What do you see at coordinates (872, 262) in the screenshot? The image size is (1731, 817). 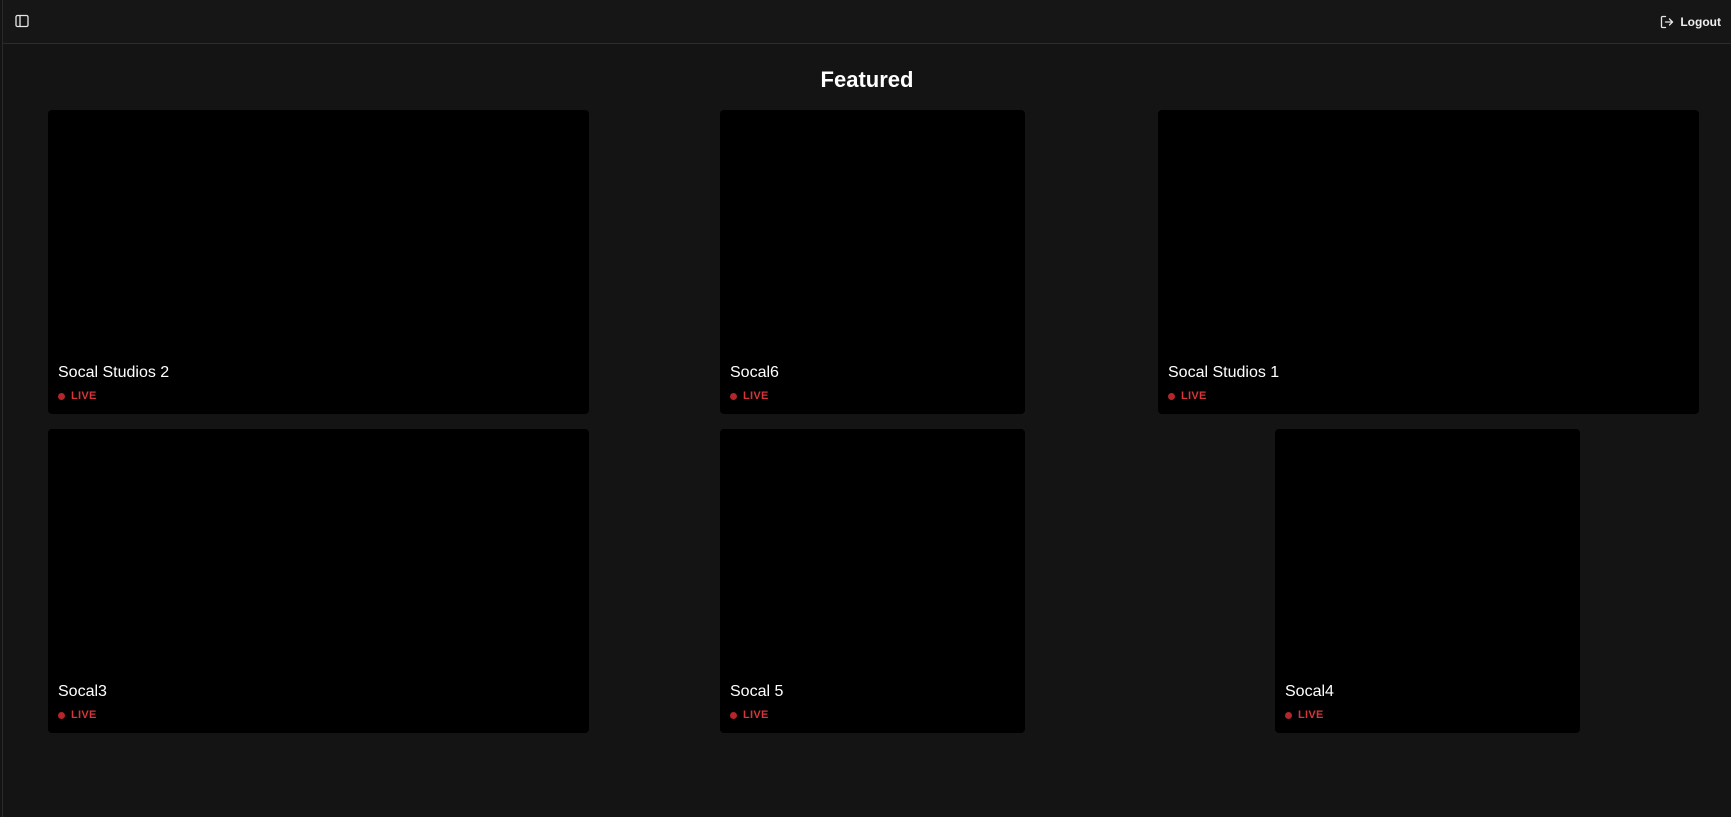 I see `stream-card: Socal6 LIVE` at bounding box center [872, 262].